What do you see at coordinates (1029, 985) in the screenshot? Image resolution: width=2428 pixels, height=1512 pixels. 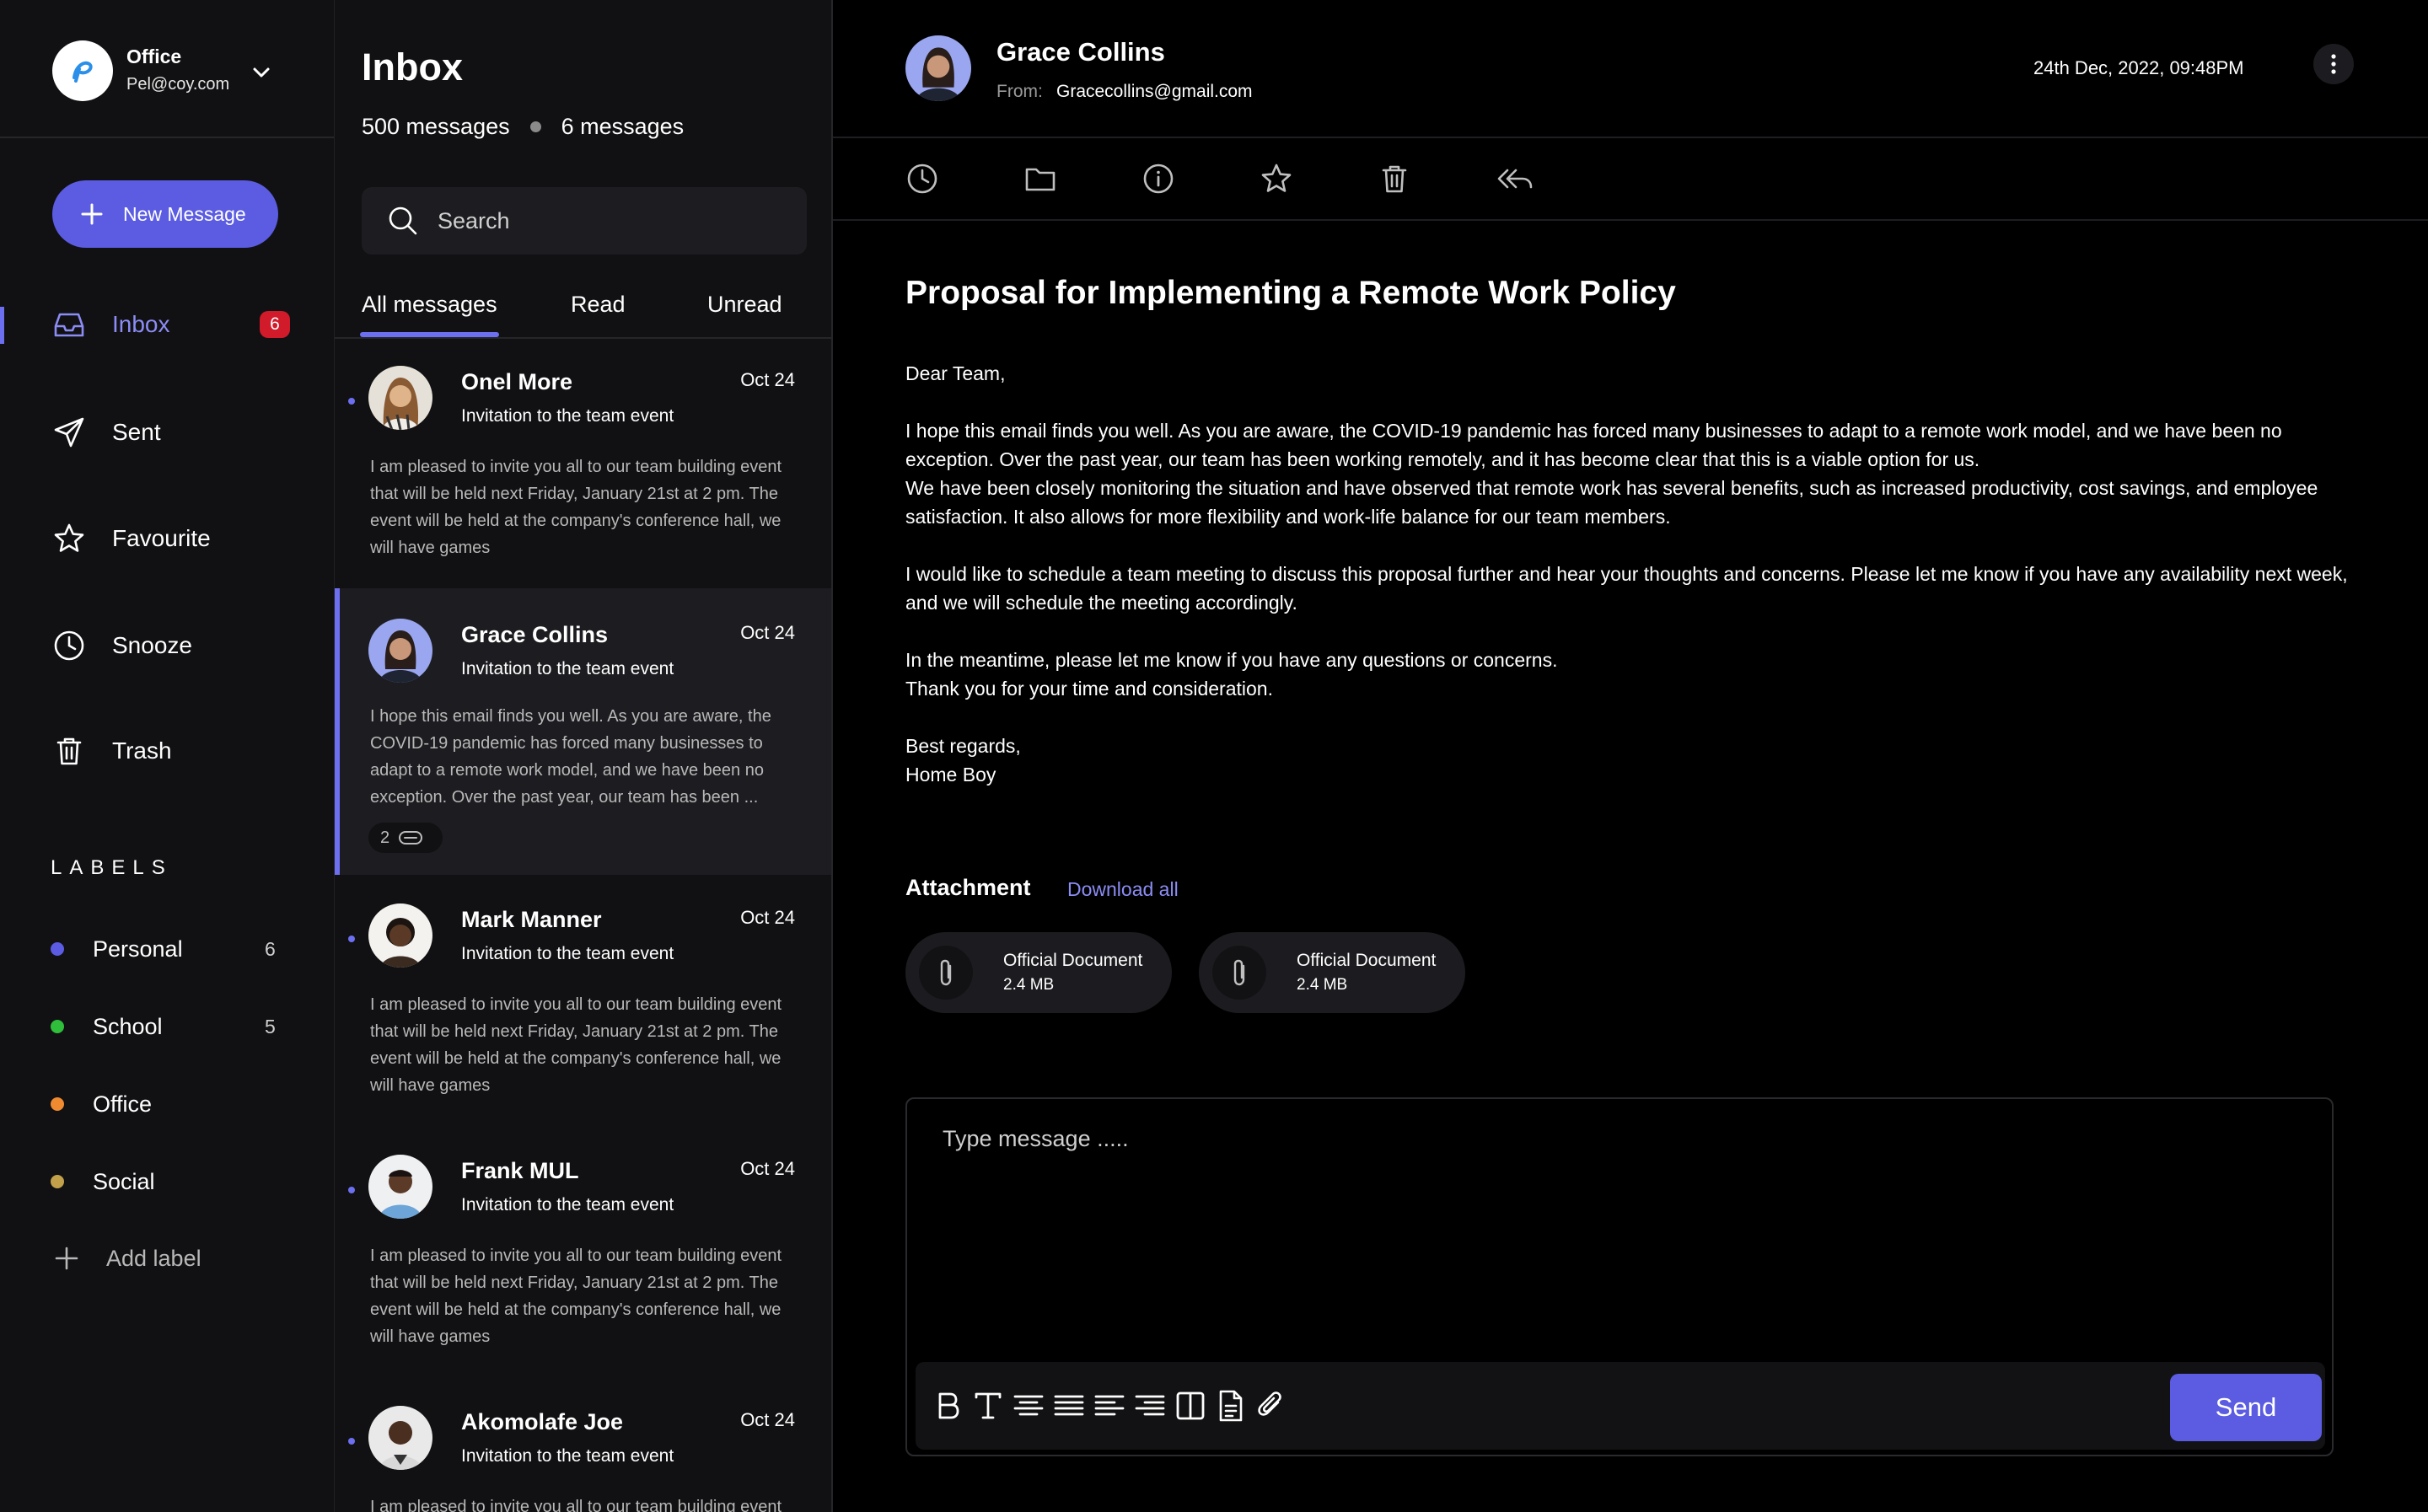 I see `file-size: 2.4 MB` at bounding box center [1029, 985].